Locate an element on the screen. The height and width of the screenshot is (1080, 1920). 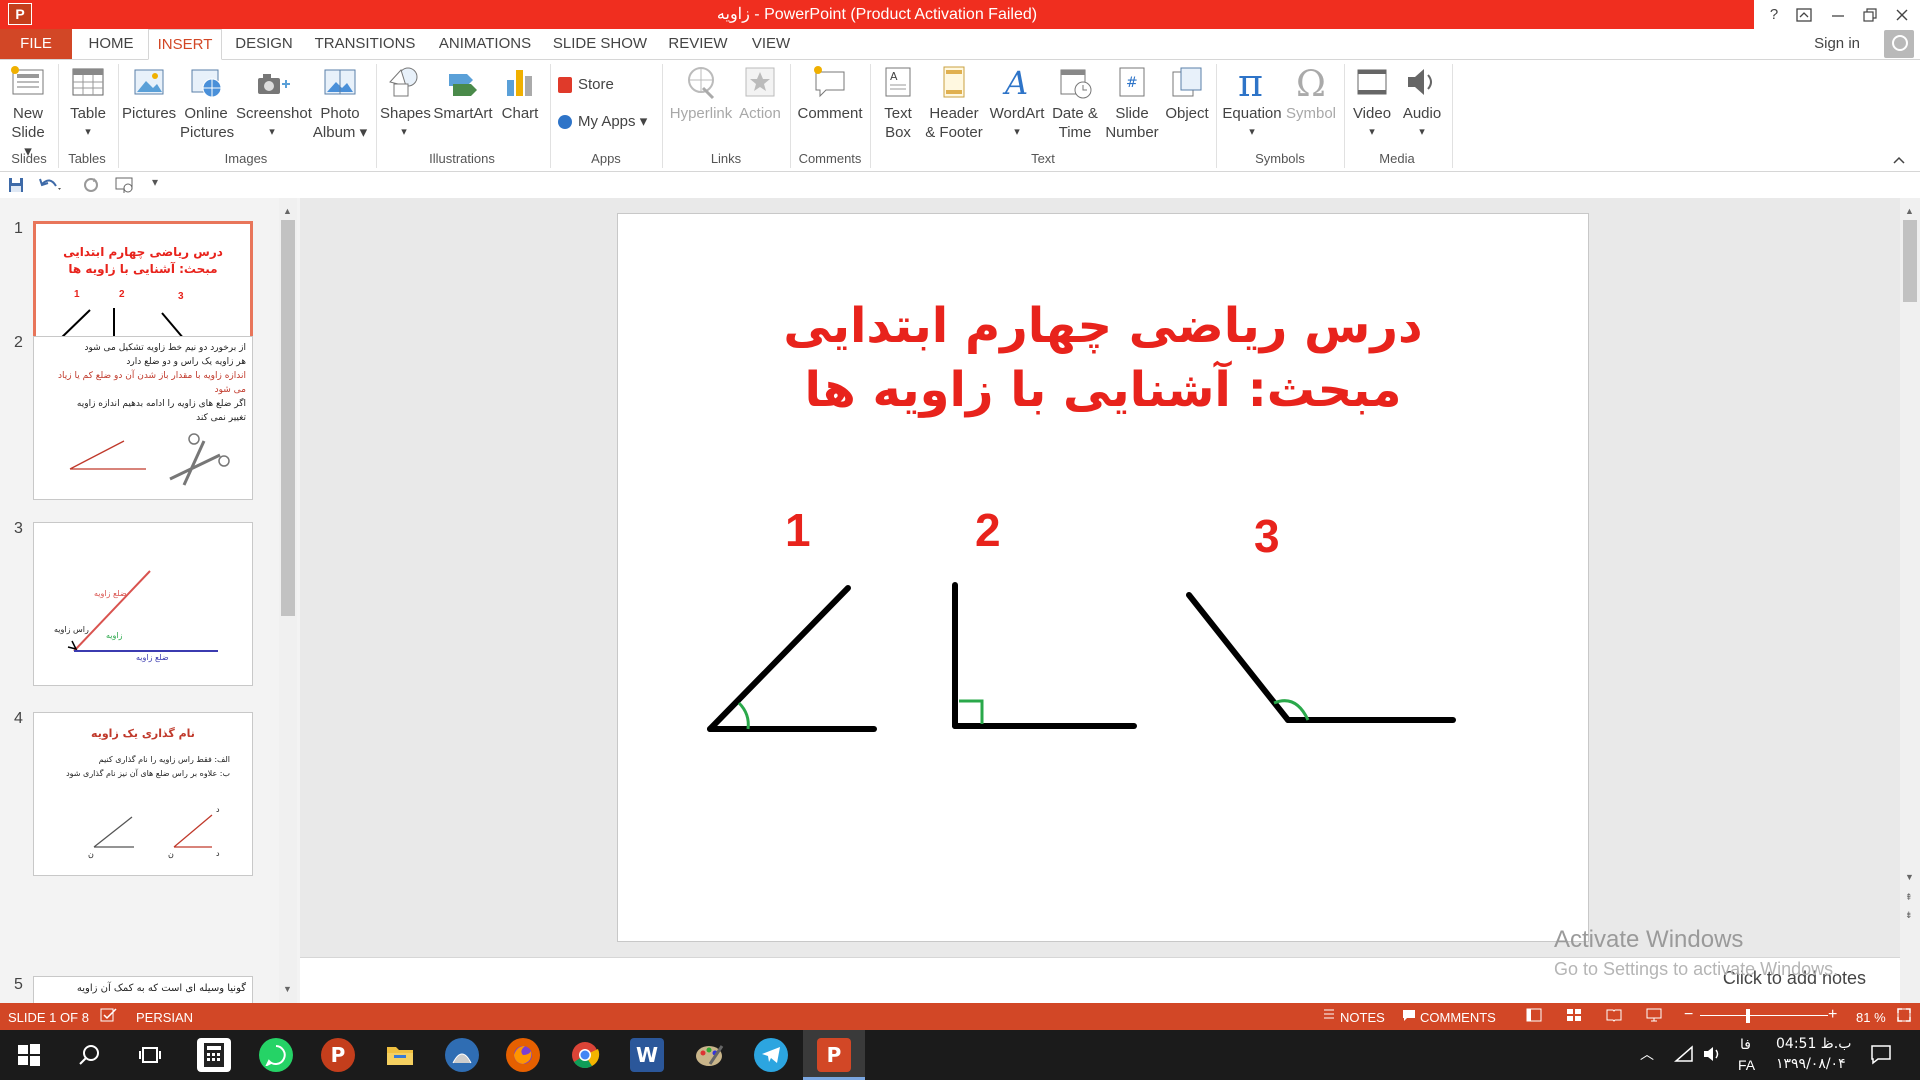
language-indicator: PERSIAN is located at coordinates (164, 1017).